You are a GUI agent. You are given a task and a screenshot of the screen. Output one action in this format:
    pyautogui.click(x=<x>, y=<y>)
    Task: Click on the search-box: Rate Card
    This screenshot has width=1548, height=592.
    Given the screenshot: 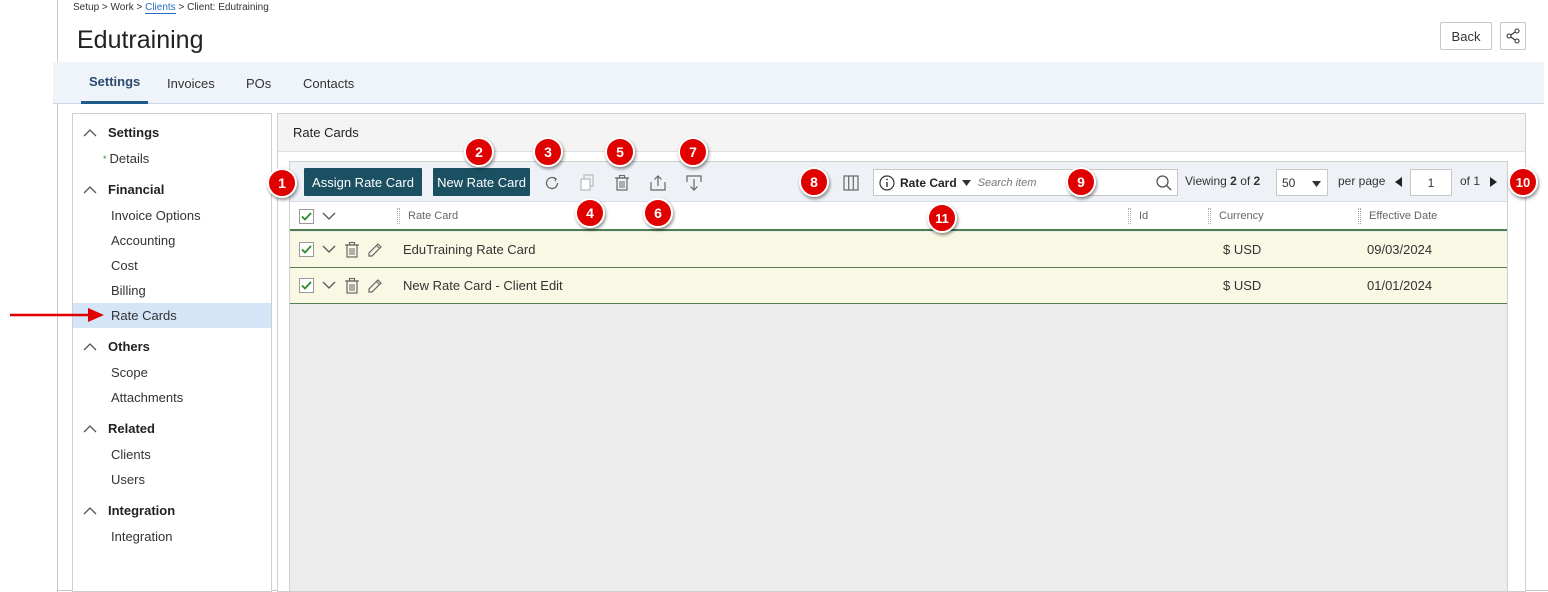 What is the action you would take?
    pyautogui.click(x=1025, y=182)
    